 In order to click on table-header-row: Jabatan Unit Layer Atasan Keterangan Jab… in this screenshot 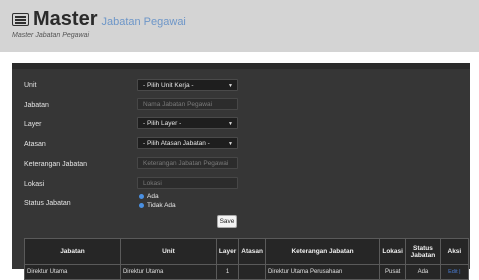, I will do `click(247, 251)`.